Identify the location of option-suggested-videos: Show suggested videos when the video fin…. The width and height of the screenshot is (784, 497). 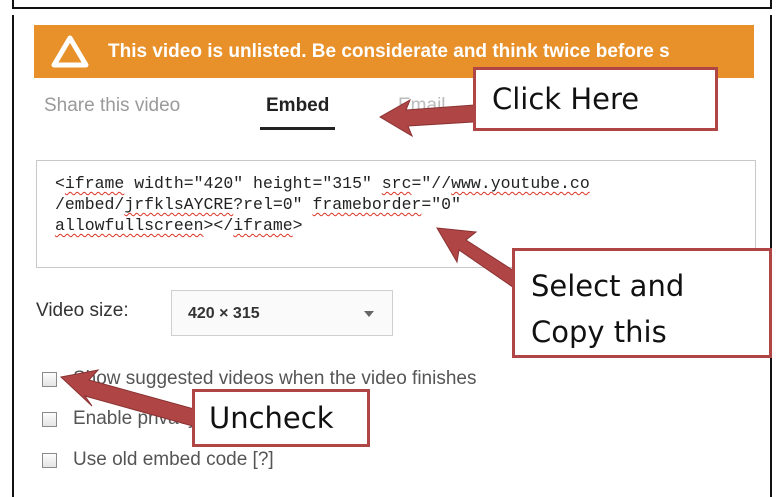
(259, 379).